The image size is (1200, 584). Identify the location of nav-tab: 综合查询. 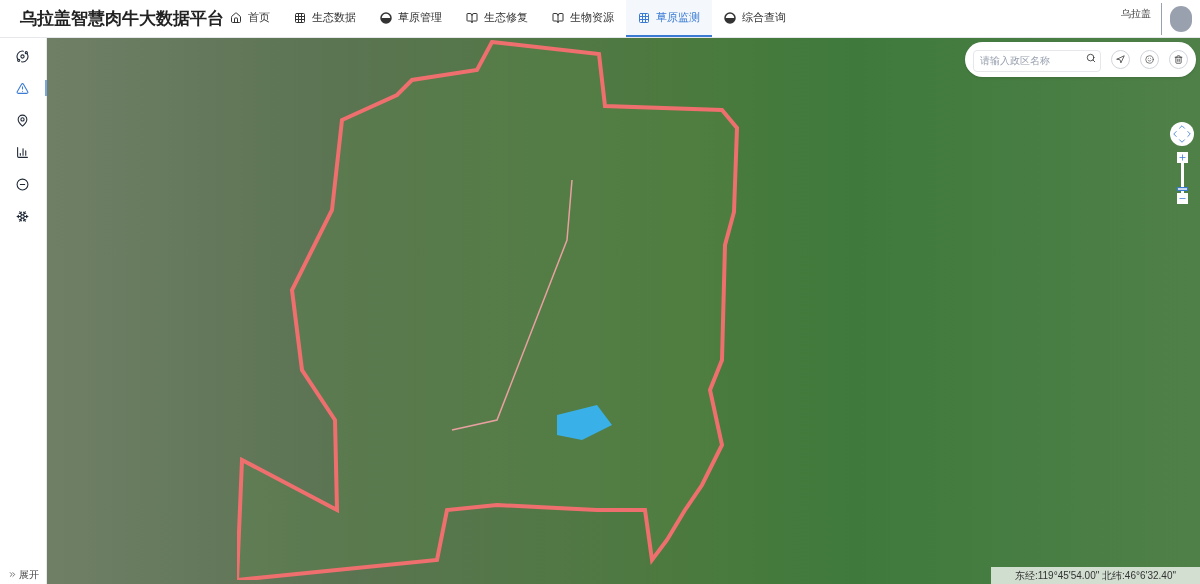
(755, 18).